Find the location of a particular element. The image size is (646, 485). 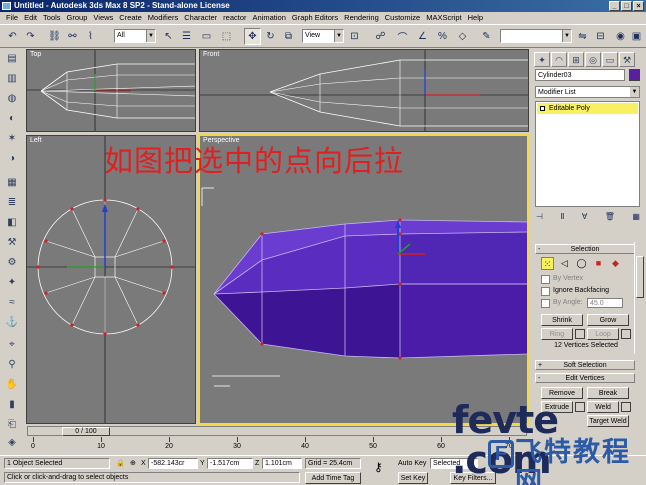

make-unique-icon: ∀ is located at coordinates (584, 219).